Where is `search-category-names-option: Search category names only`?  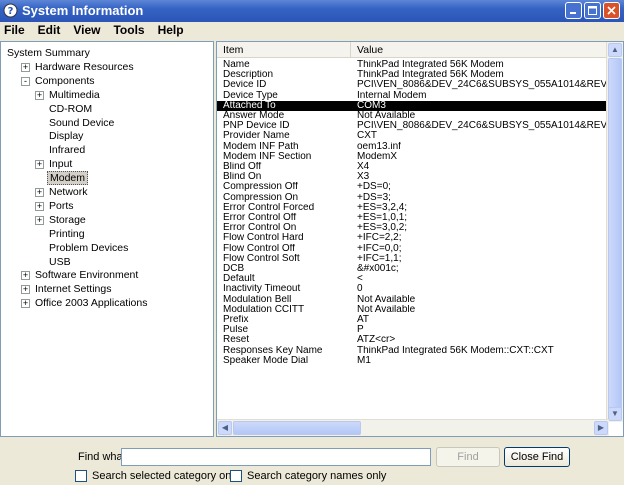 search-category-names-option: Search category names only is located at coordinates (308, 476).